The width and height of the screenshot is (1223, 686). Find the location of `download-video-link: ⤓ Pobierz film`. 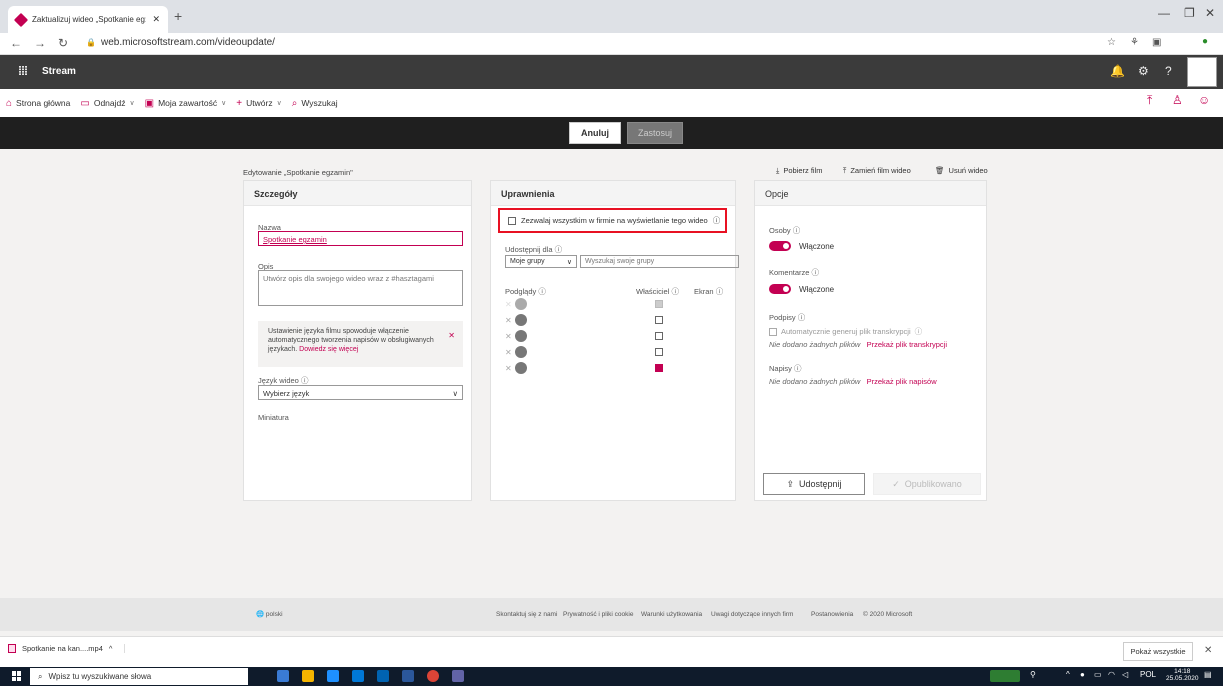

download-video-link: ⤓ Pobierz film is located at coordinates (799, 171).